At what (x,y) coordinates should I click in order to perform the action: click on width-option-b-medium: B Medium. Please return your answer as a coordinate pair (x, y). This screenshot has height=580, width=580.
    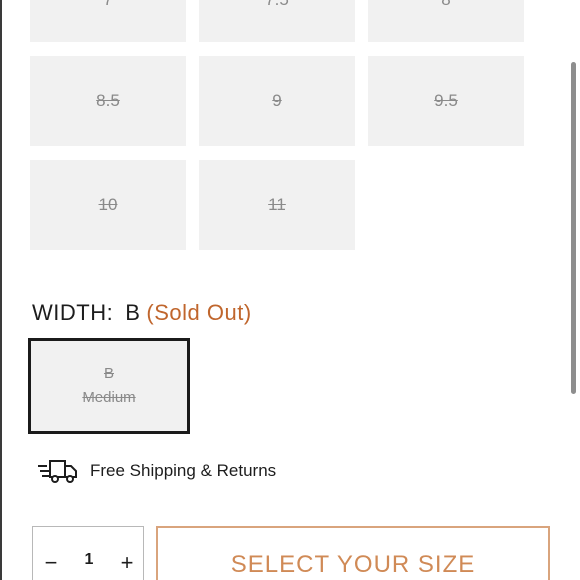
    Looking at the image, I should click on (109, 386).